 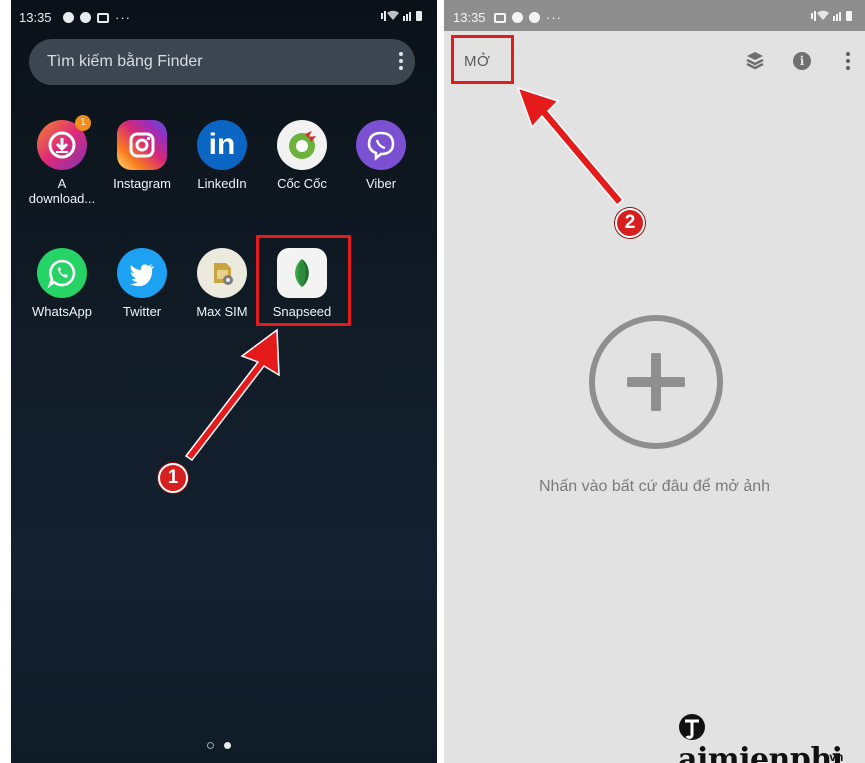 I want to click on step-2-marker: 2, so click(x=630, y=223).